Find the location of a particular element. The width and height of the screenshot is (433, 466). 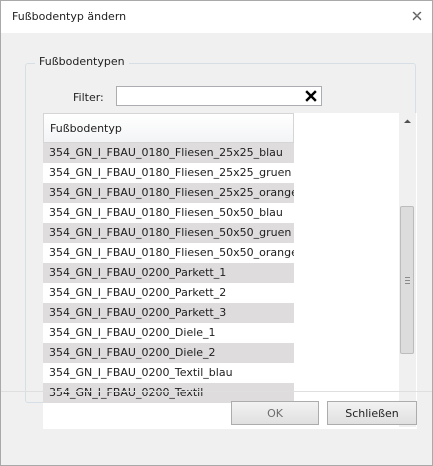

list-item: 354_GN_I_FBAU_0200_Parkett_1 is located at coordinates (168, 273).